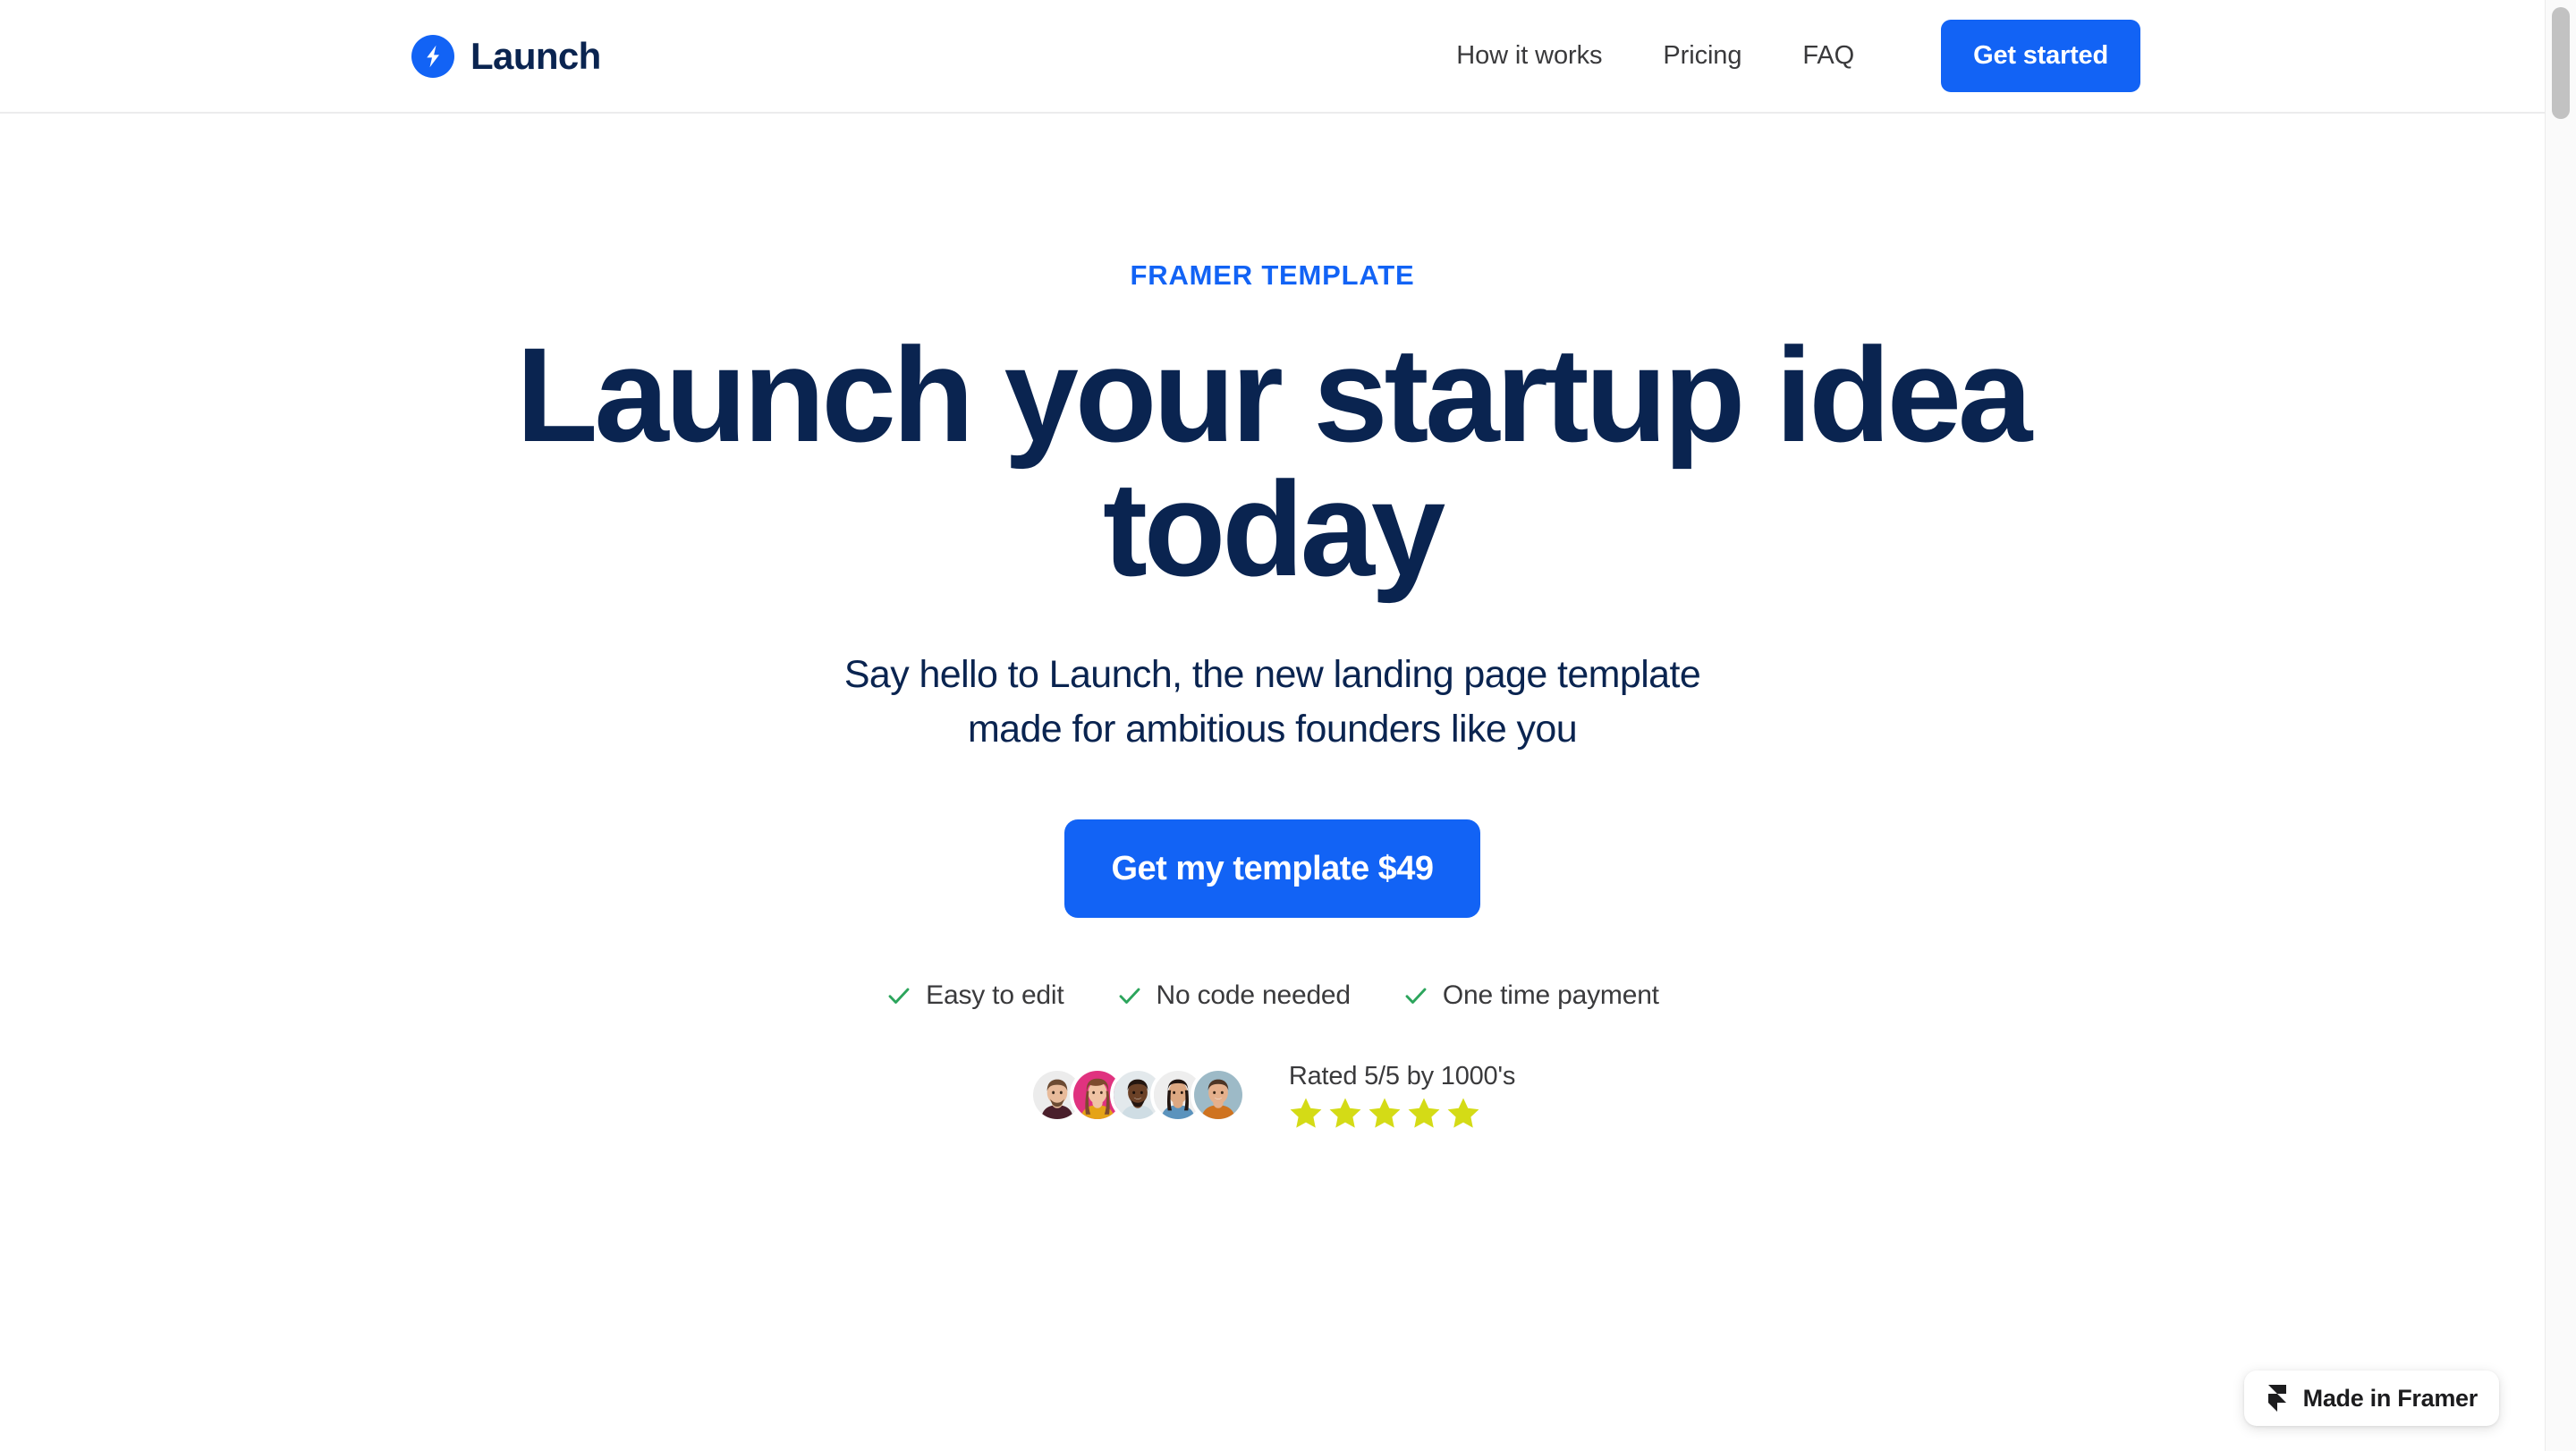 This screenshot has width=2576, height=1451. What do you see at coordinates (1272, 275) in the screenshot?
I see `hero-eyebrow: FRAMER TEMPLATE` at bounding box center [1272, 275].